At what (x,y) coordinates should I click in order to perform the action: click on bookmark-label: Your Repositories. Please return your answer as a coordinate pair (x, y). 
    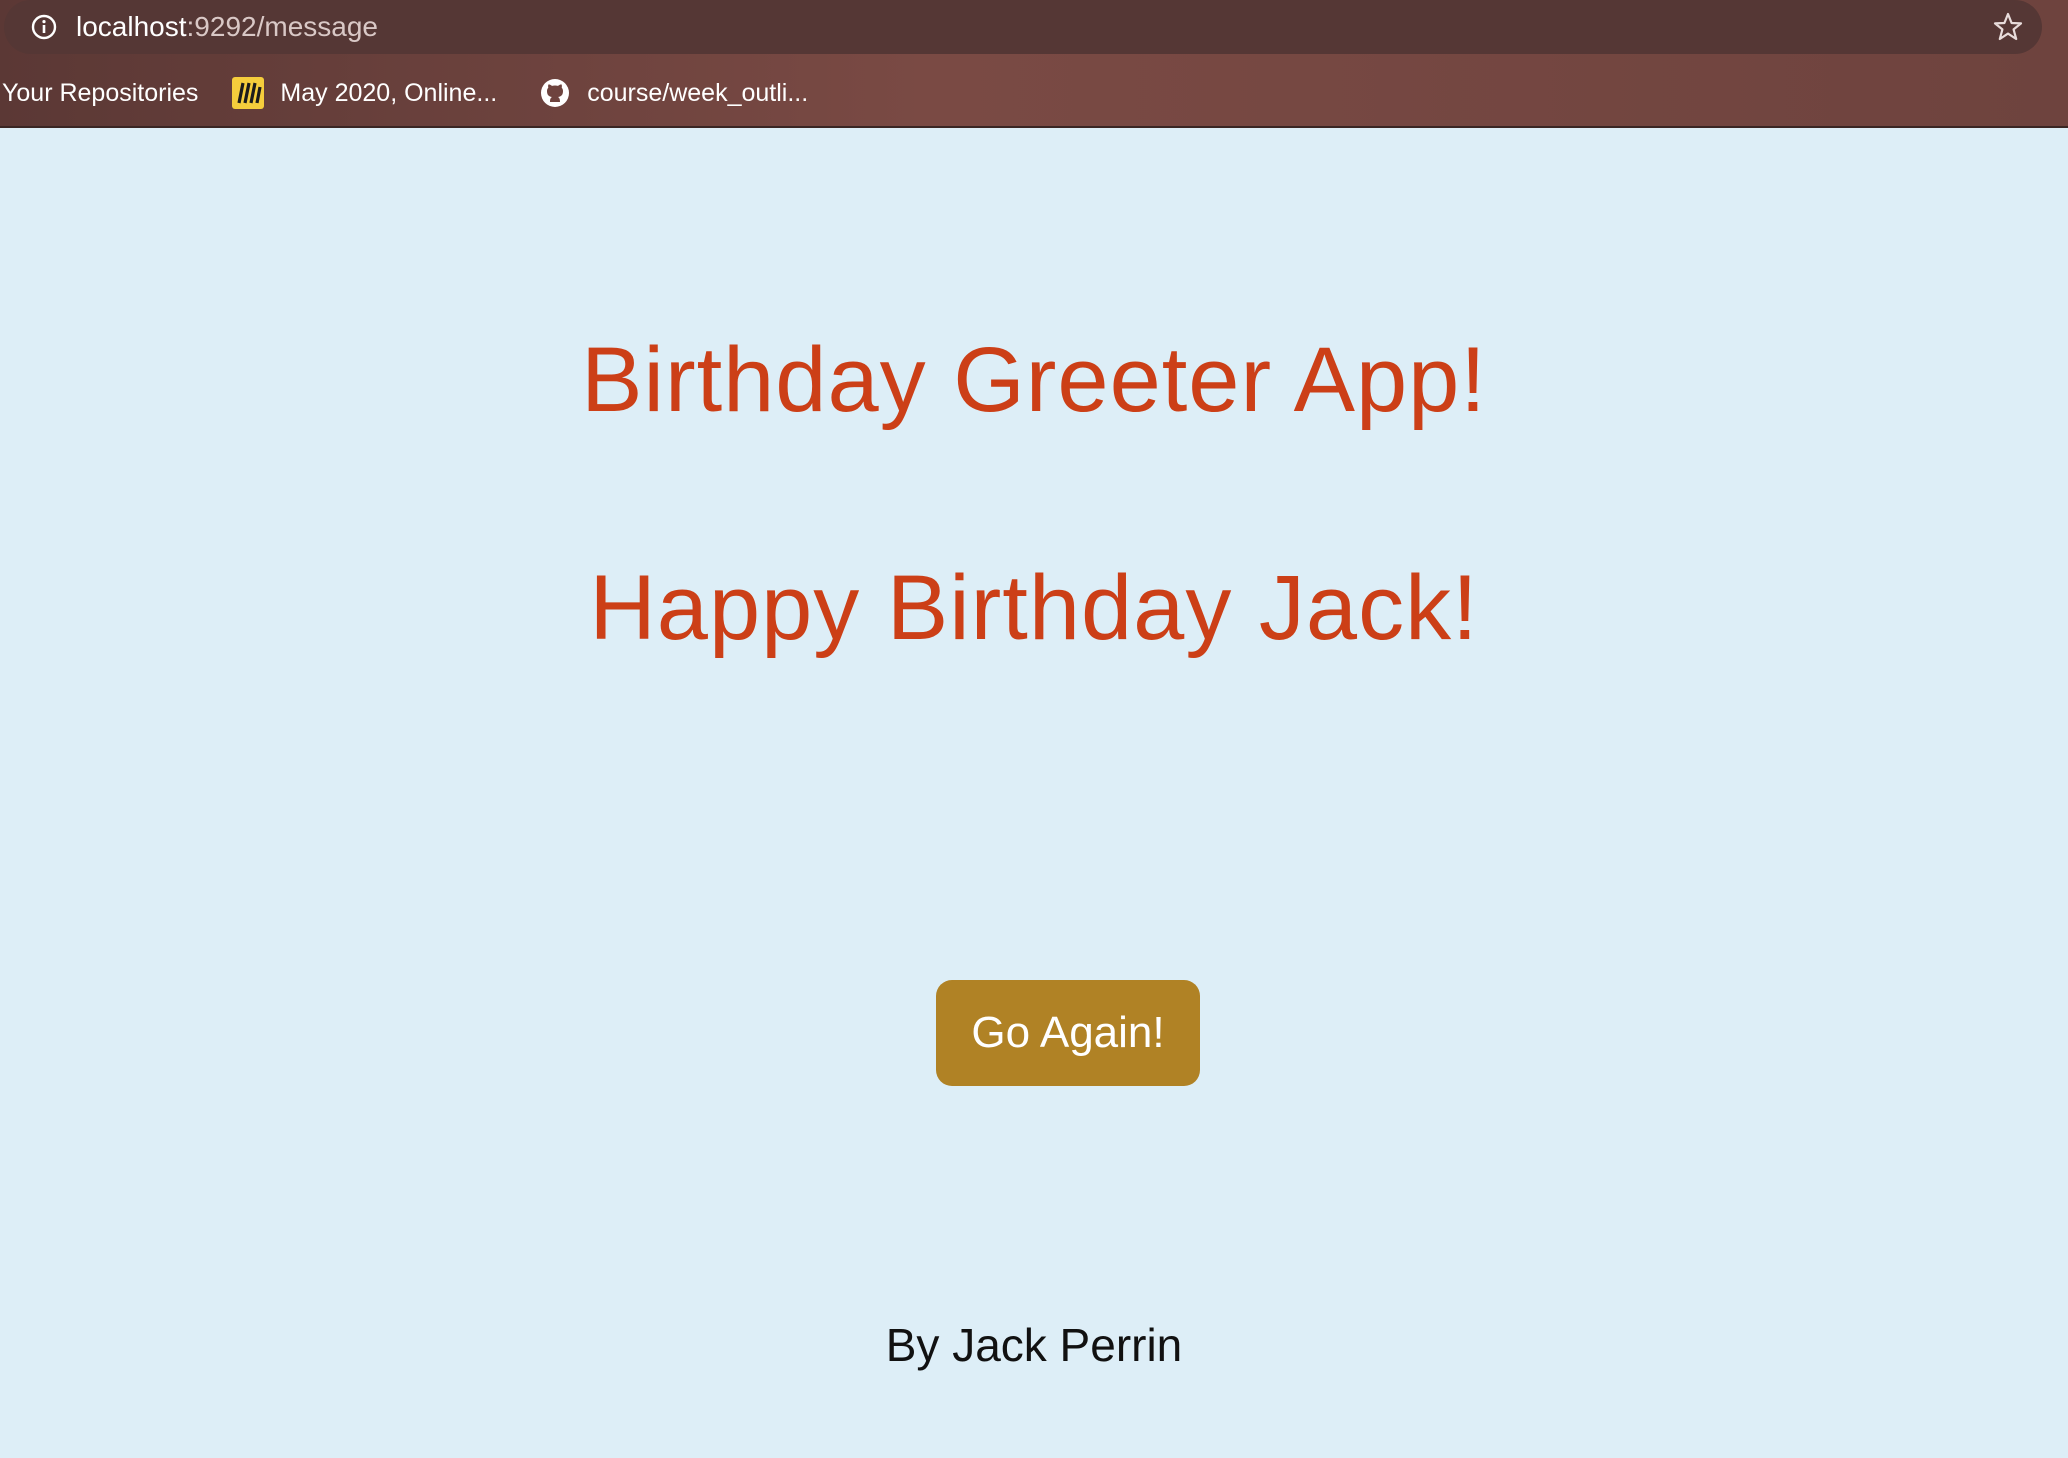
    Looking at the image, I should click on (100, 92).